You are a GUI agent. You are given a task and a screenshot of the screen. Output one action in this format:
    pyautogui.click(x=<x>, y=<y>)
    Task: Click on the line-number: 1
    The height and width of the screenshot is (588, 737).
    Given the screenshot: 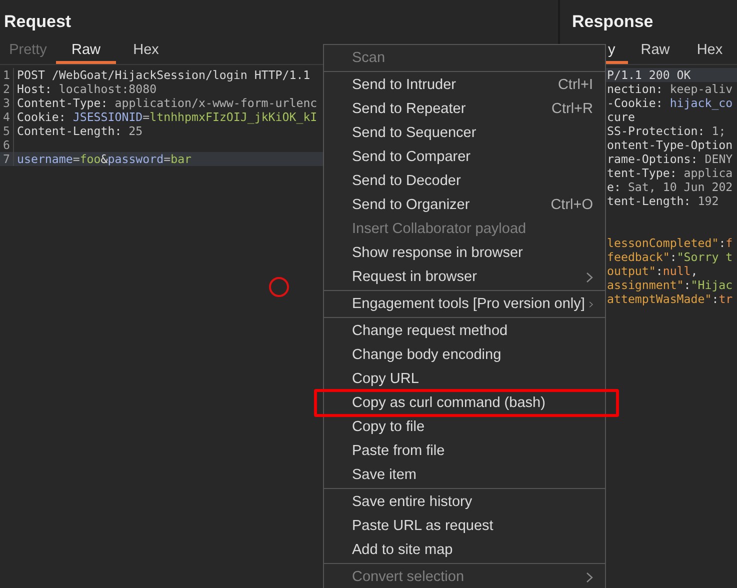 What is the action you would take?
    pyautogui.click(x=7, y=75)
    